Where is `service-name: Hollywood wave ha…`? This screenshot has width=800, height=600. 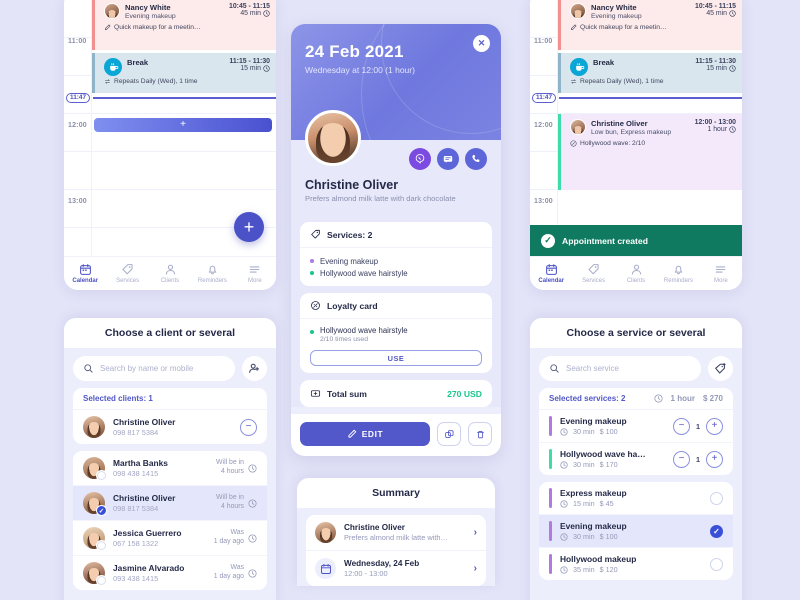
service-name: Hollywood wave ha… is located at coordinates (603, 454).